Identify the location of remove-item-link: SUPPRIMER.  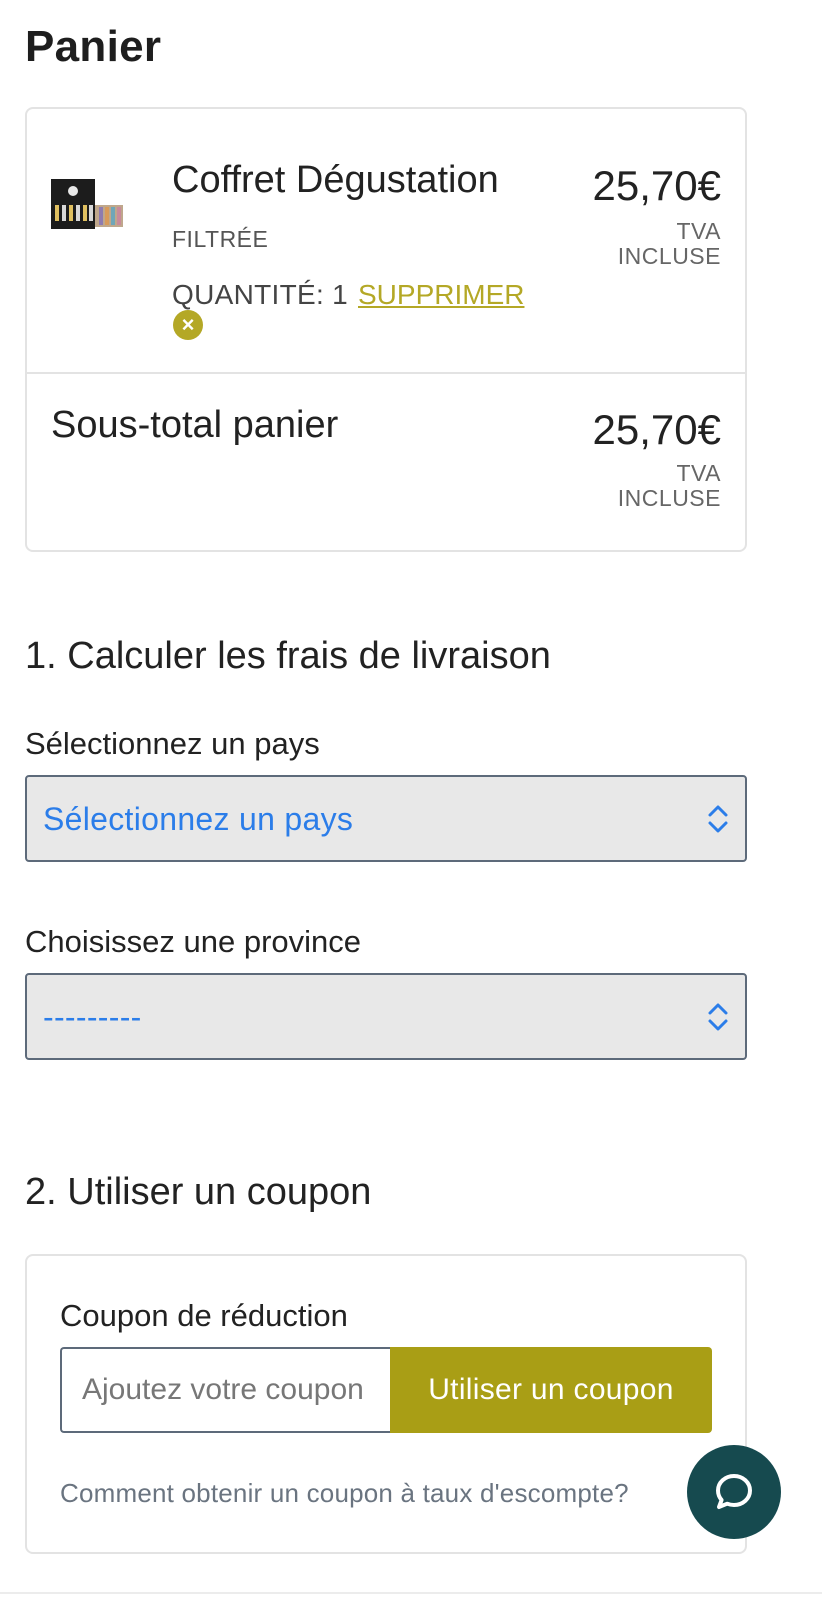
(441, 294).